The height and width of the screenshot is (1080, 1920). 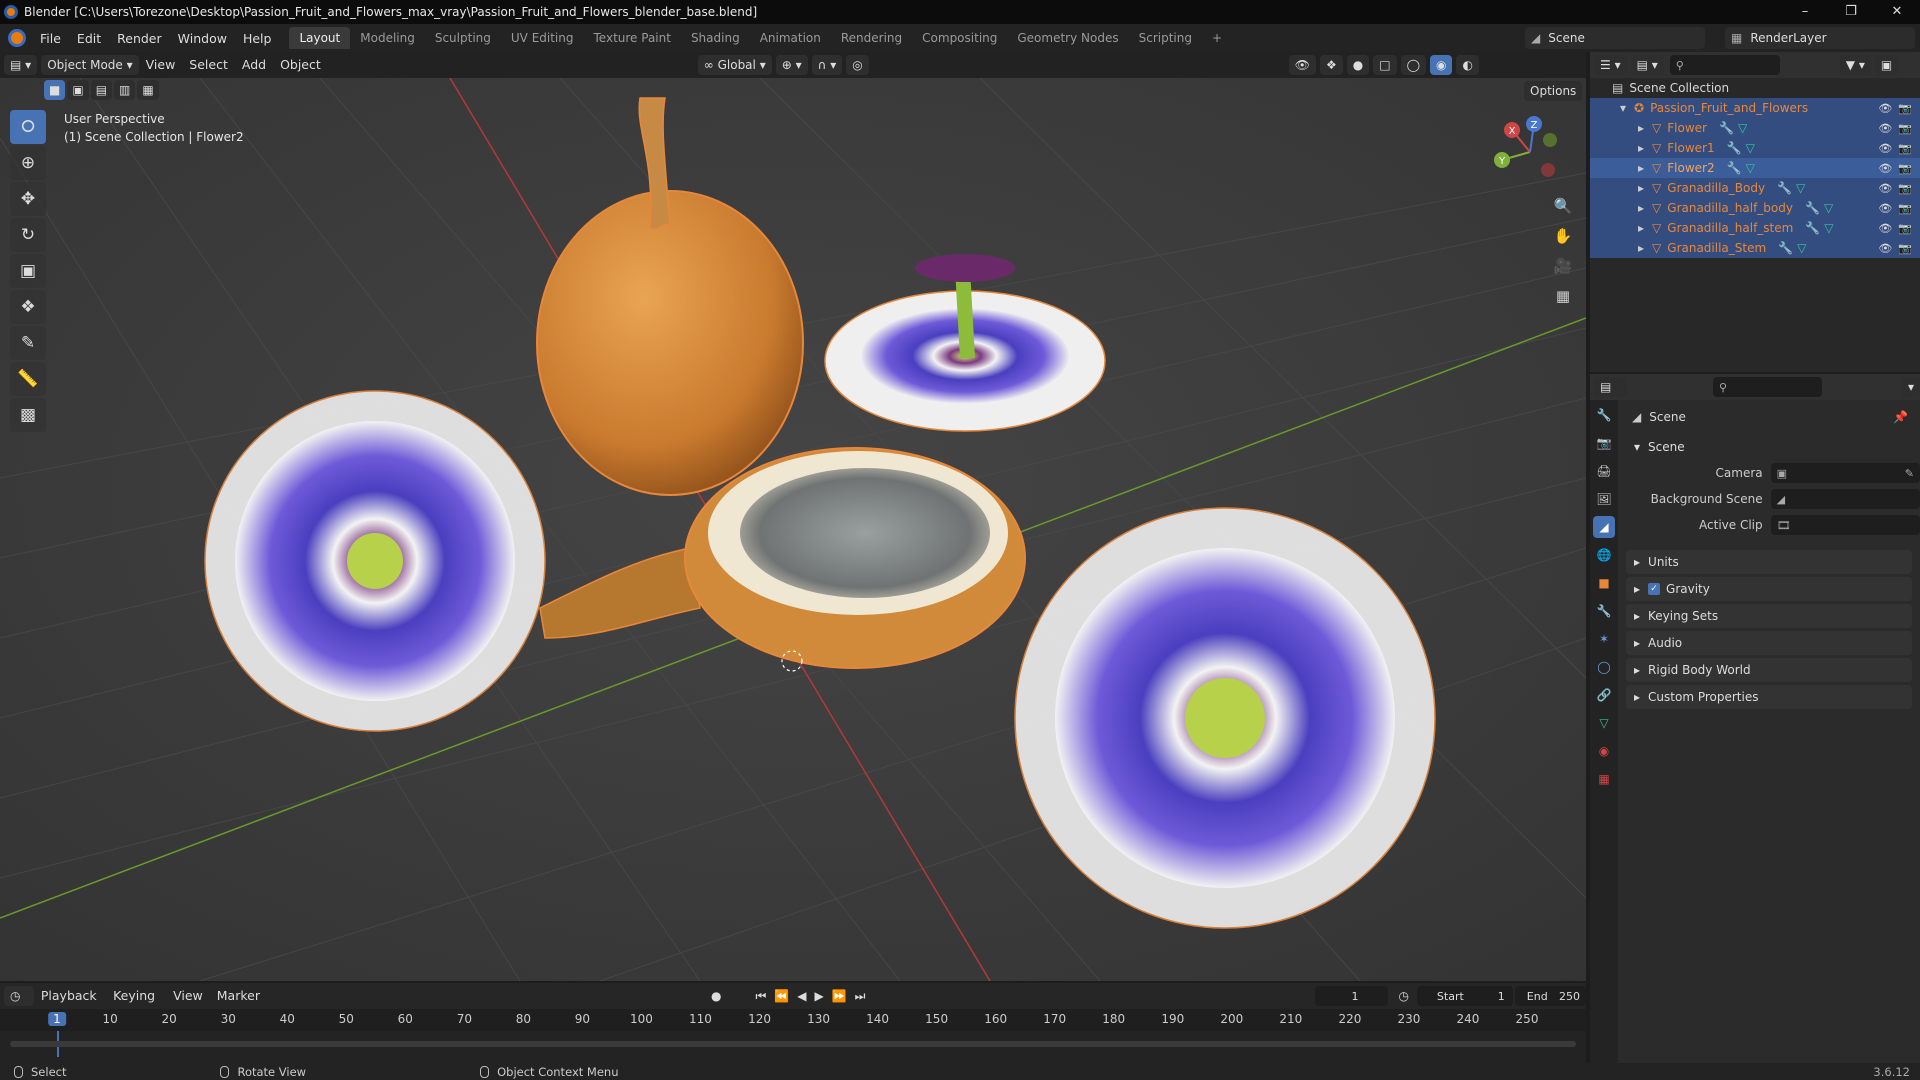 I want to click on tab-animation: Animation, so click(x=790, y=38).